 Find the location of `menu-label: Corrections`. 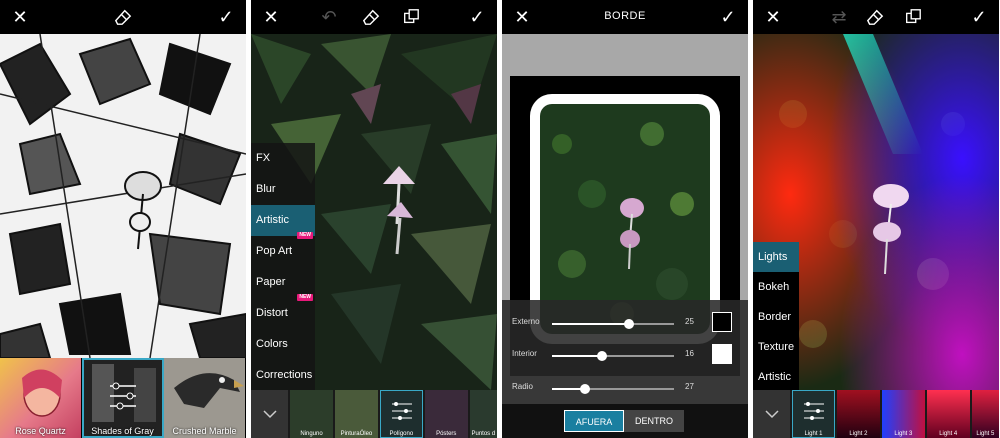

menu-label: Corrections is located at coordinates (284, 375).